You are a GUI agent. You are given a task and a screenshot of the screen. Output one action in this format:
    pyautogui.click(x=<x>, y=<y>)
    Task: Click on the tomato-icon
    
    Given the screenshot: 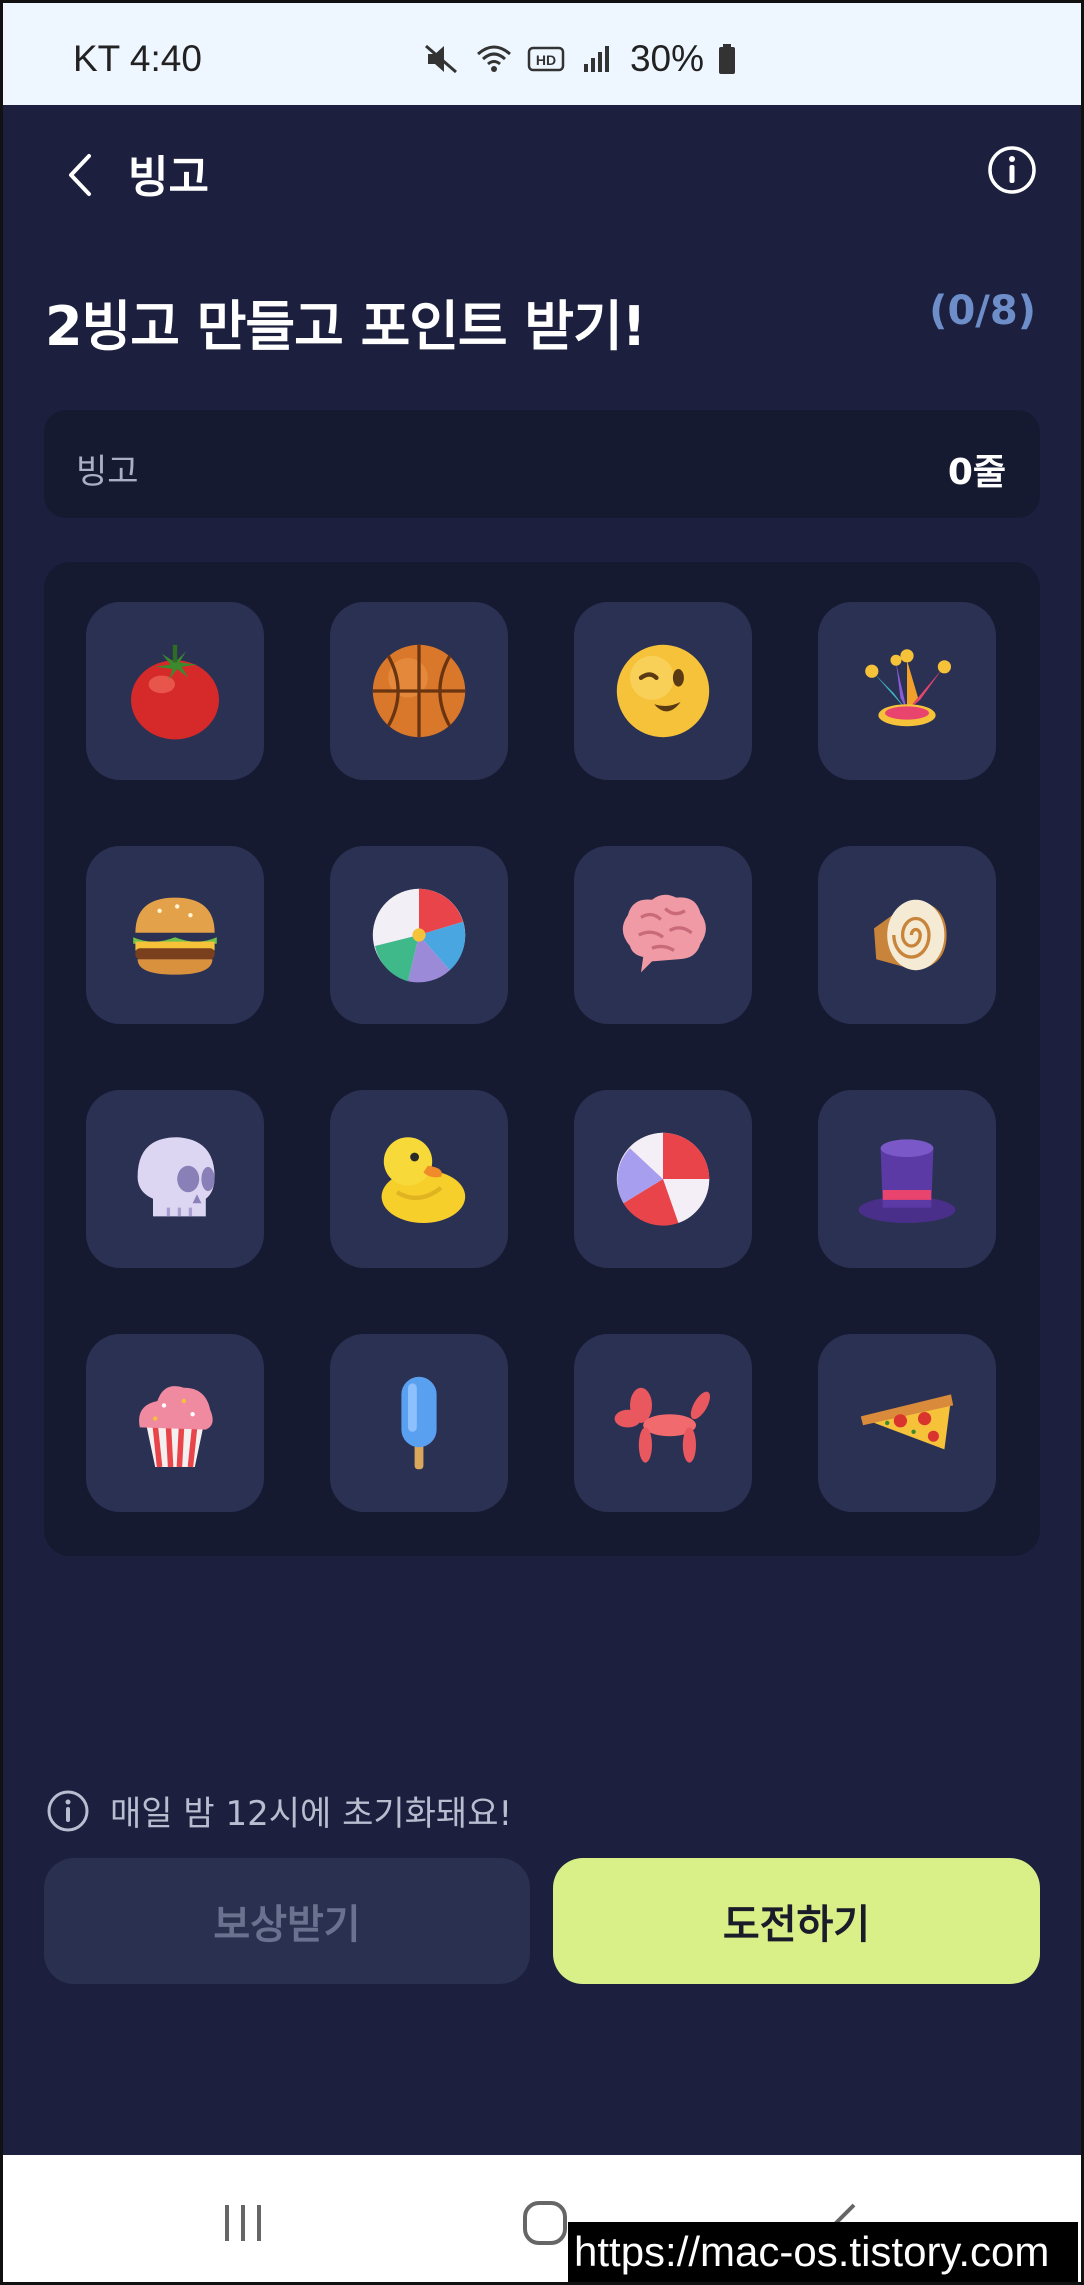 What is the action you would take?
    pyautogui.click(x=175, y=692)
    